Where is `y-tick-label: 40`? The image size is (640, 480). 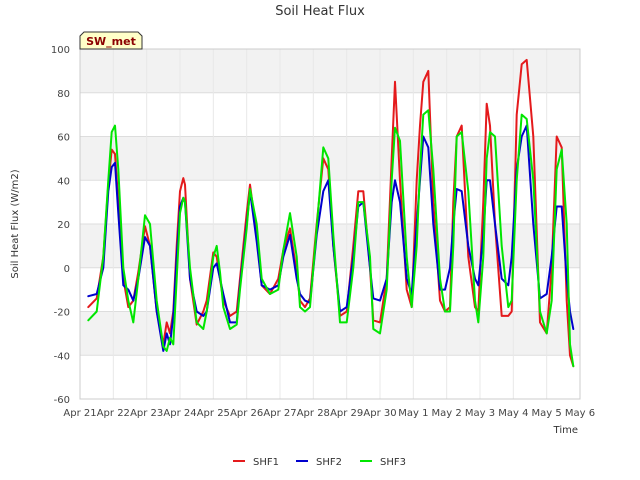
y-tick-label: 40 is located at coordinates (63, 181).